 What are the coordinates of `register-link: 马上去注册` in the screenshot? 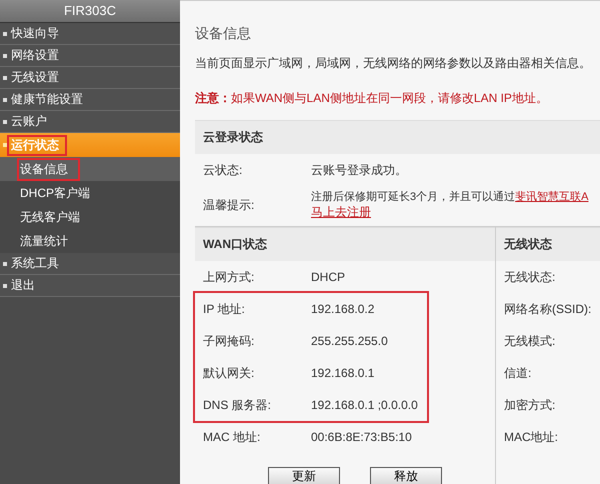 It's located at (341, 212).